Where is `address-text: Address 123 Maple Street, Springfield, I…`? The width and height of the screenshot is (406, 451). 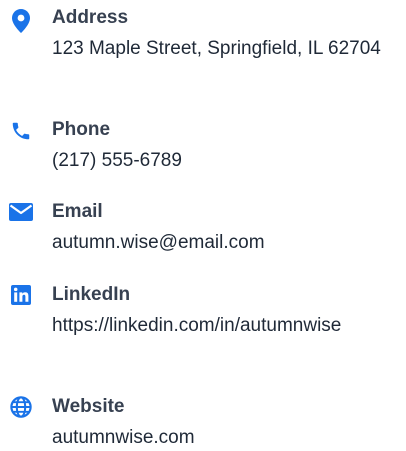
address-text: Address 123 Maple Street, Springfield, I… is located at coordinates (222, 34).